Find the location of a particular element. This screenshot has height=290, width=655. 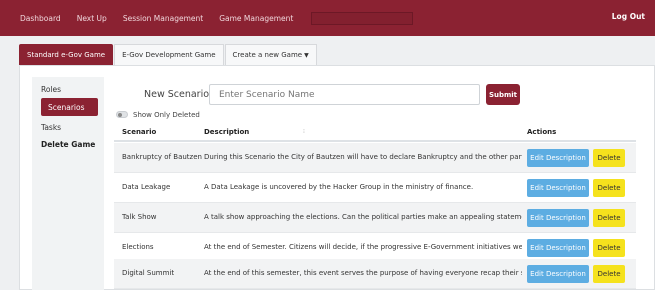

nav-next-up-link: Next Up is located at coordinates (92, 18).